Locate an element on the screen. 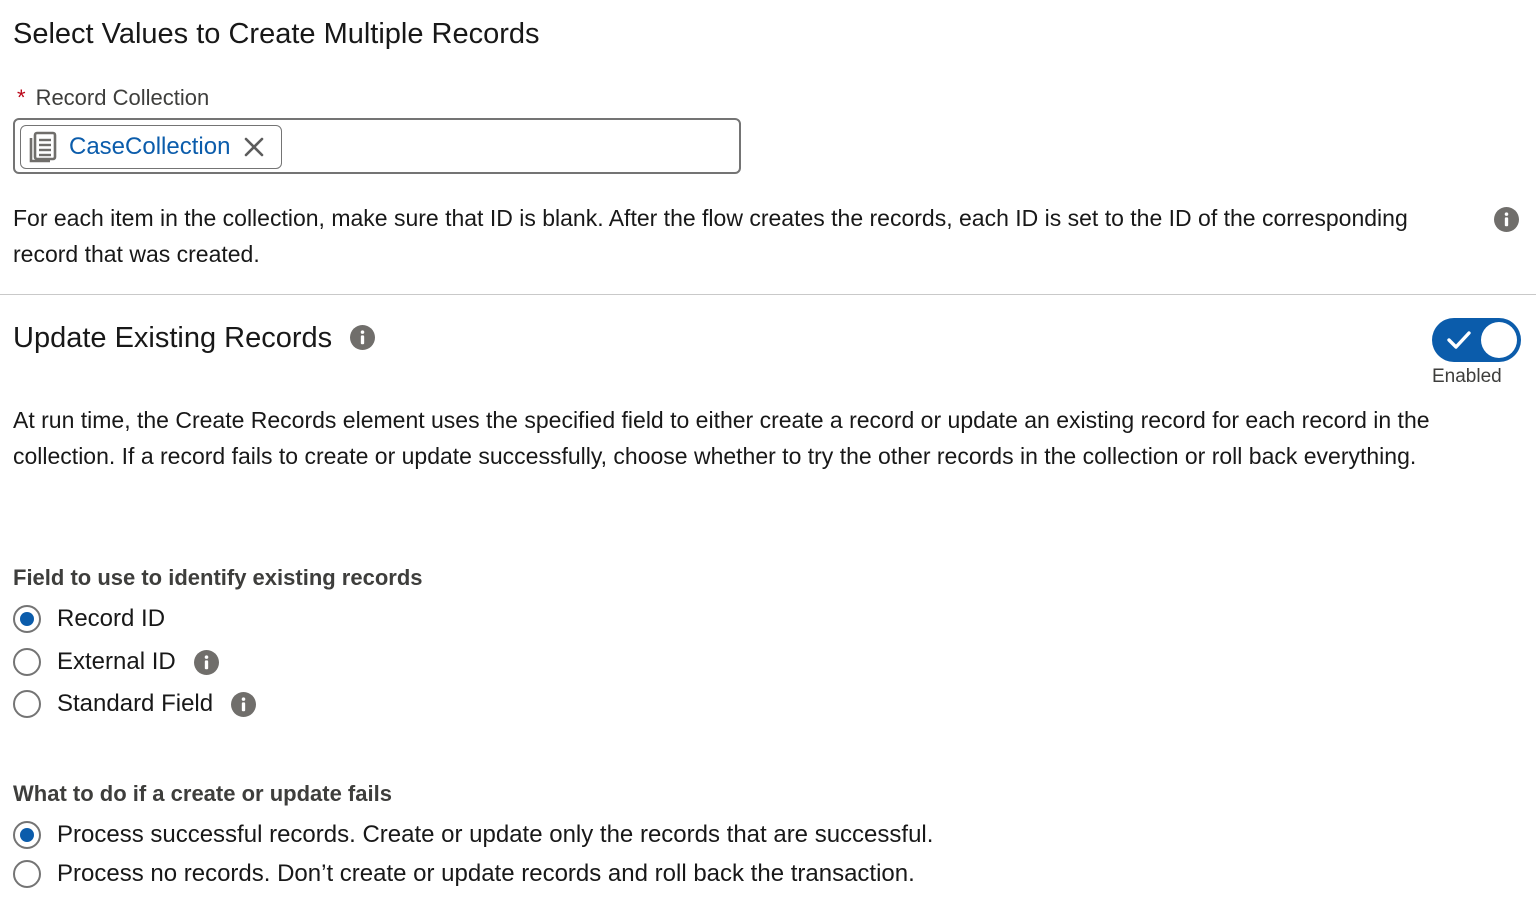 This screenshot has height=904, width=1536. section-title: Select Values to Create Multiple Records is located at coordinates (276, 34).